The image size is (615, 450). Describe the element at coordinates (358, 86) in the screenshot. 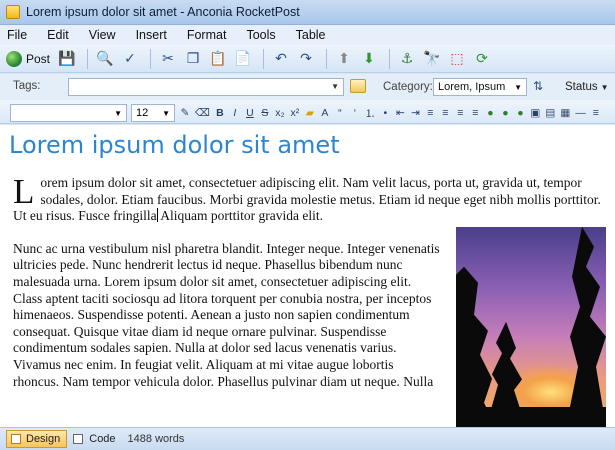

I see `tags-picker-icon` at that location.